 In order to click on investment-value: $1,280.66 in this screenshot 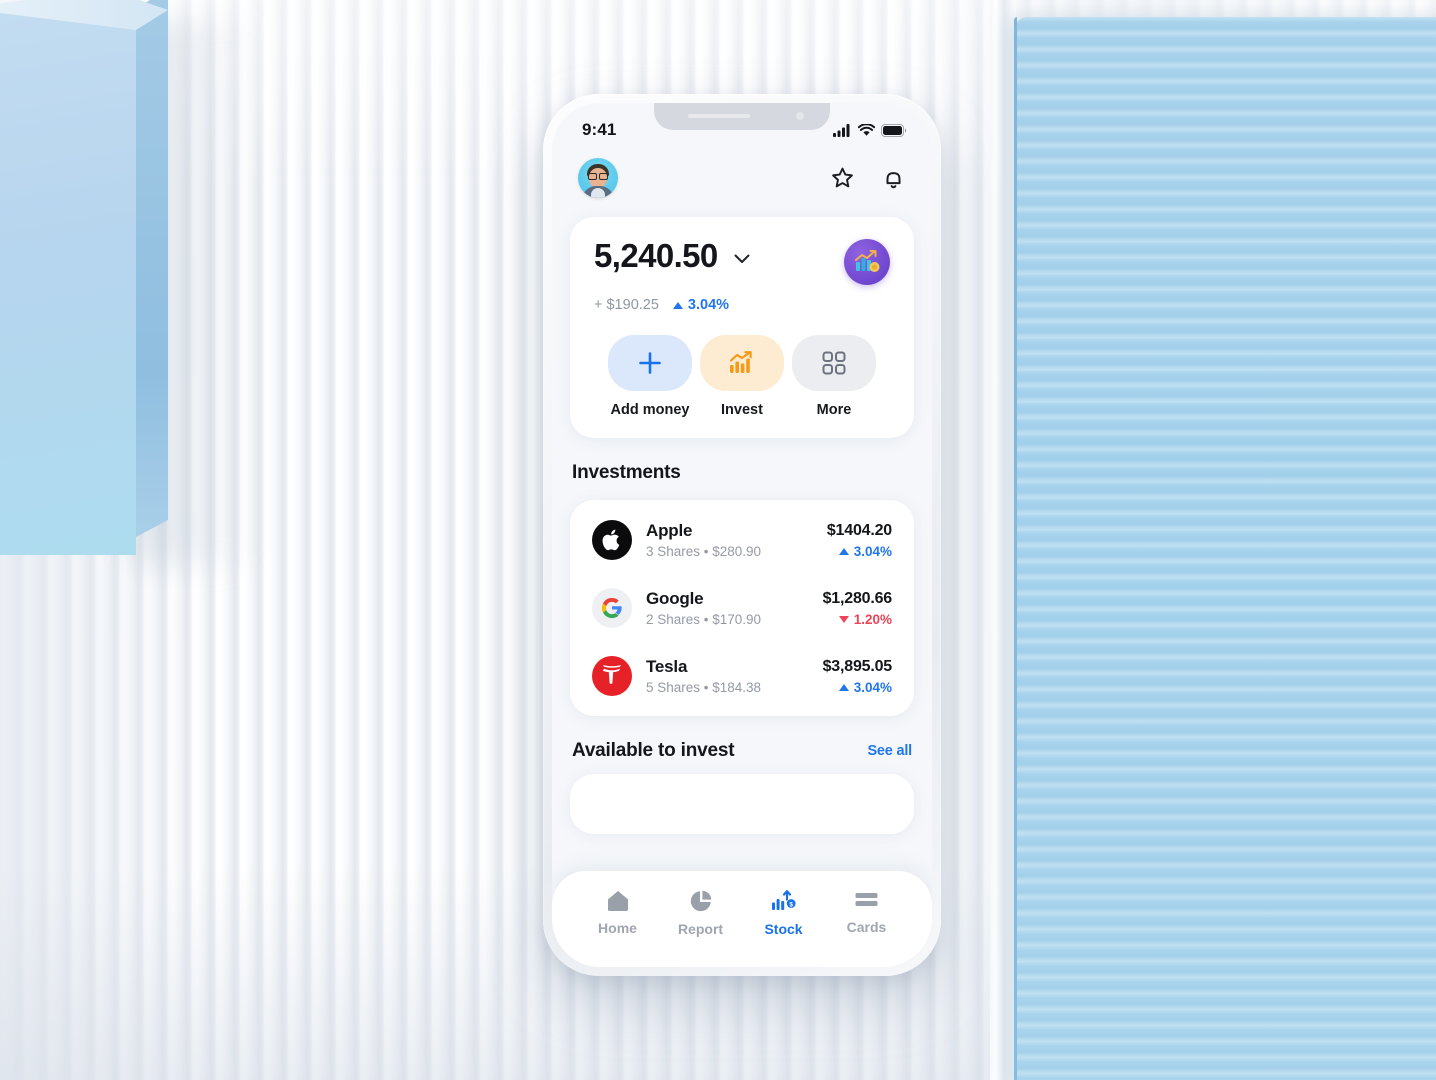, I will do `click(857, 598)`.